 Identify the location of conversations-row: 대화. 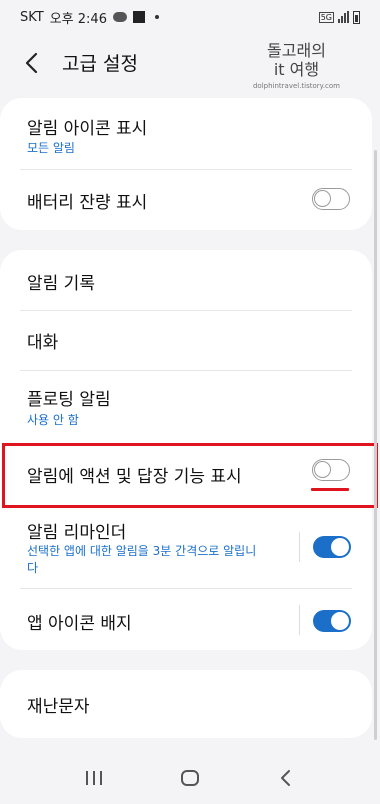
(186, 340).